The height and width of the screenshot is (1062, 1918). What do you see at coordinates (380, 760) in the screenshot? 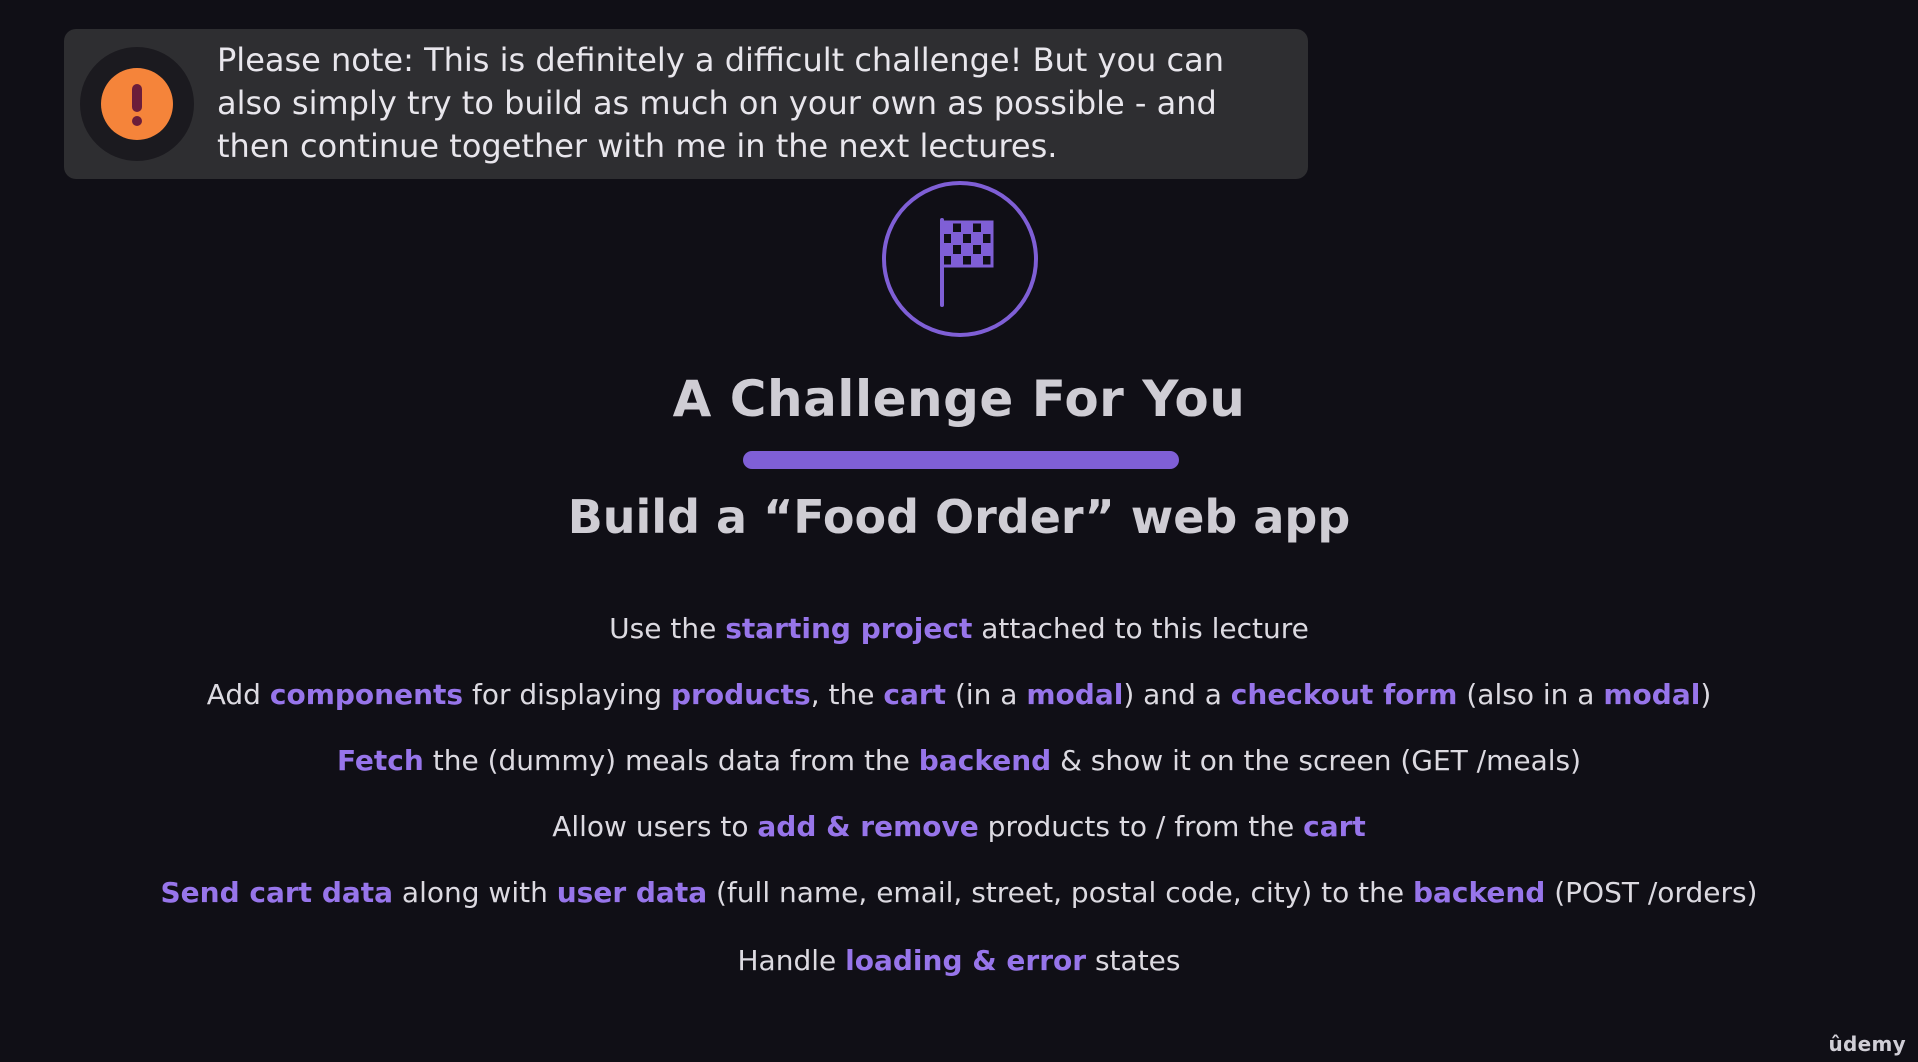
I see `task-highlight: Fetch` at bounding box center [380, 760].